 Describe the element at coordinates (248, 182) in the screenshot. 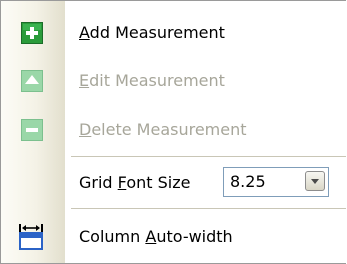

I see `grid-font-size-value: 8.25` at that location.